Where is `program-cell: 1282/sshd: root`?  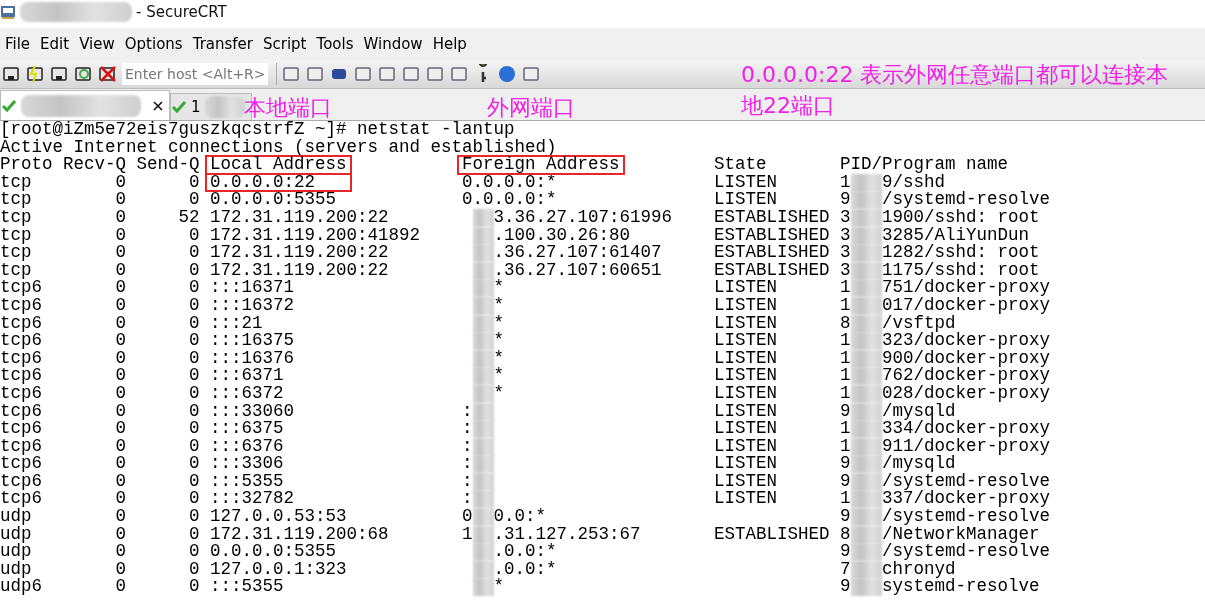
program-cell: 1282/sshd: root is located at coordinates (961, 253).